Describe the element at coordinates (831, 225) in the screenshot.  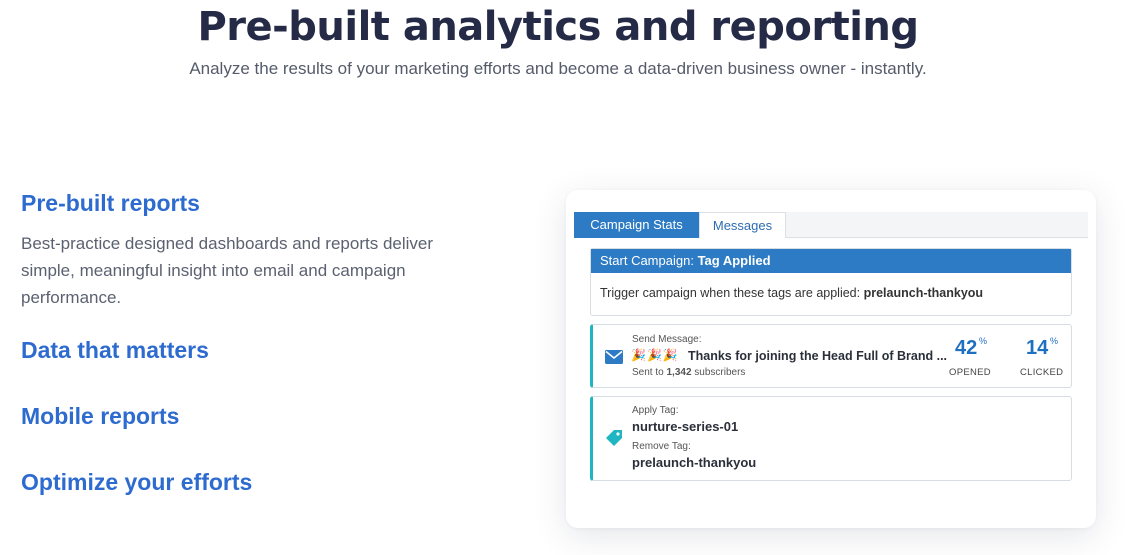
I see `tab-bar: Campaign Stats Messages` at that location.